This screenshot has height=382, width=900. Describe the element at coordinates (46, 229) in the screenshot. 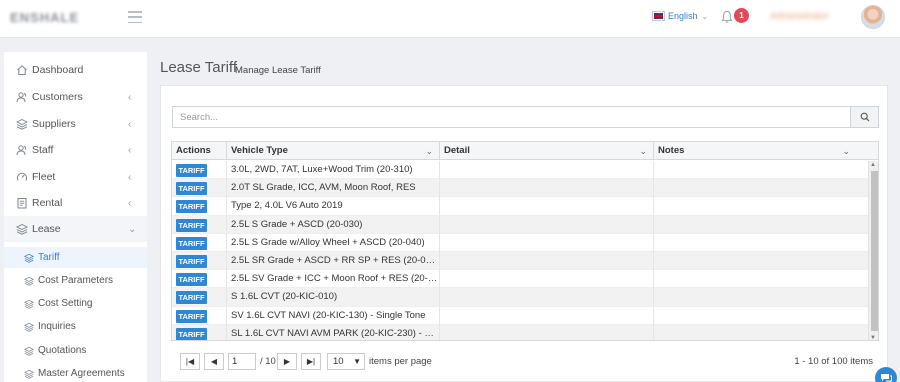

I see `sidebar-item-label: Lease` at that location.